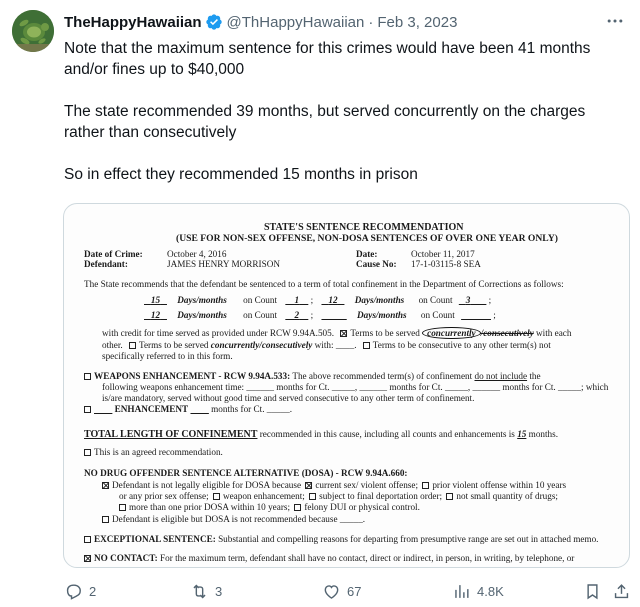  Describe the element at coordinates (499, 485) in the screenshot. I see `dosa-reason: prior violent offense within 10 years` at that location.